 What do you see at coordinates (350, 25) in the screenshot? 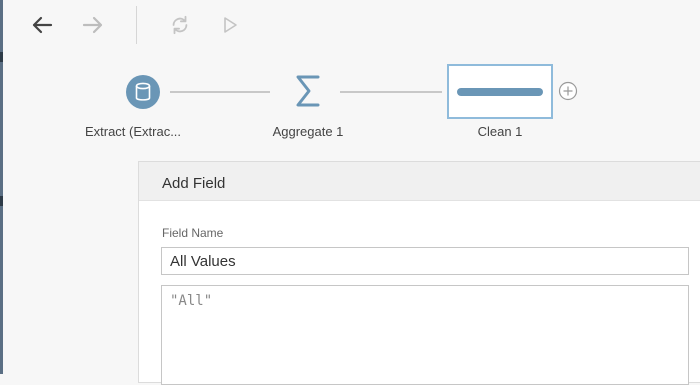
I see `toolbar` at bounding box center [350, 25].